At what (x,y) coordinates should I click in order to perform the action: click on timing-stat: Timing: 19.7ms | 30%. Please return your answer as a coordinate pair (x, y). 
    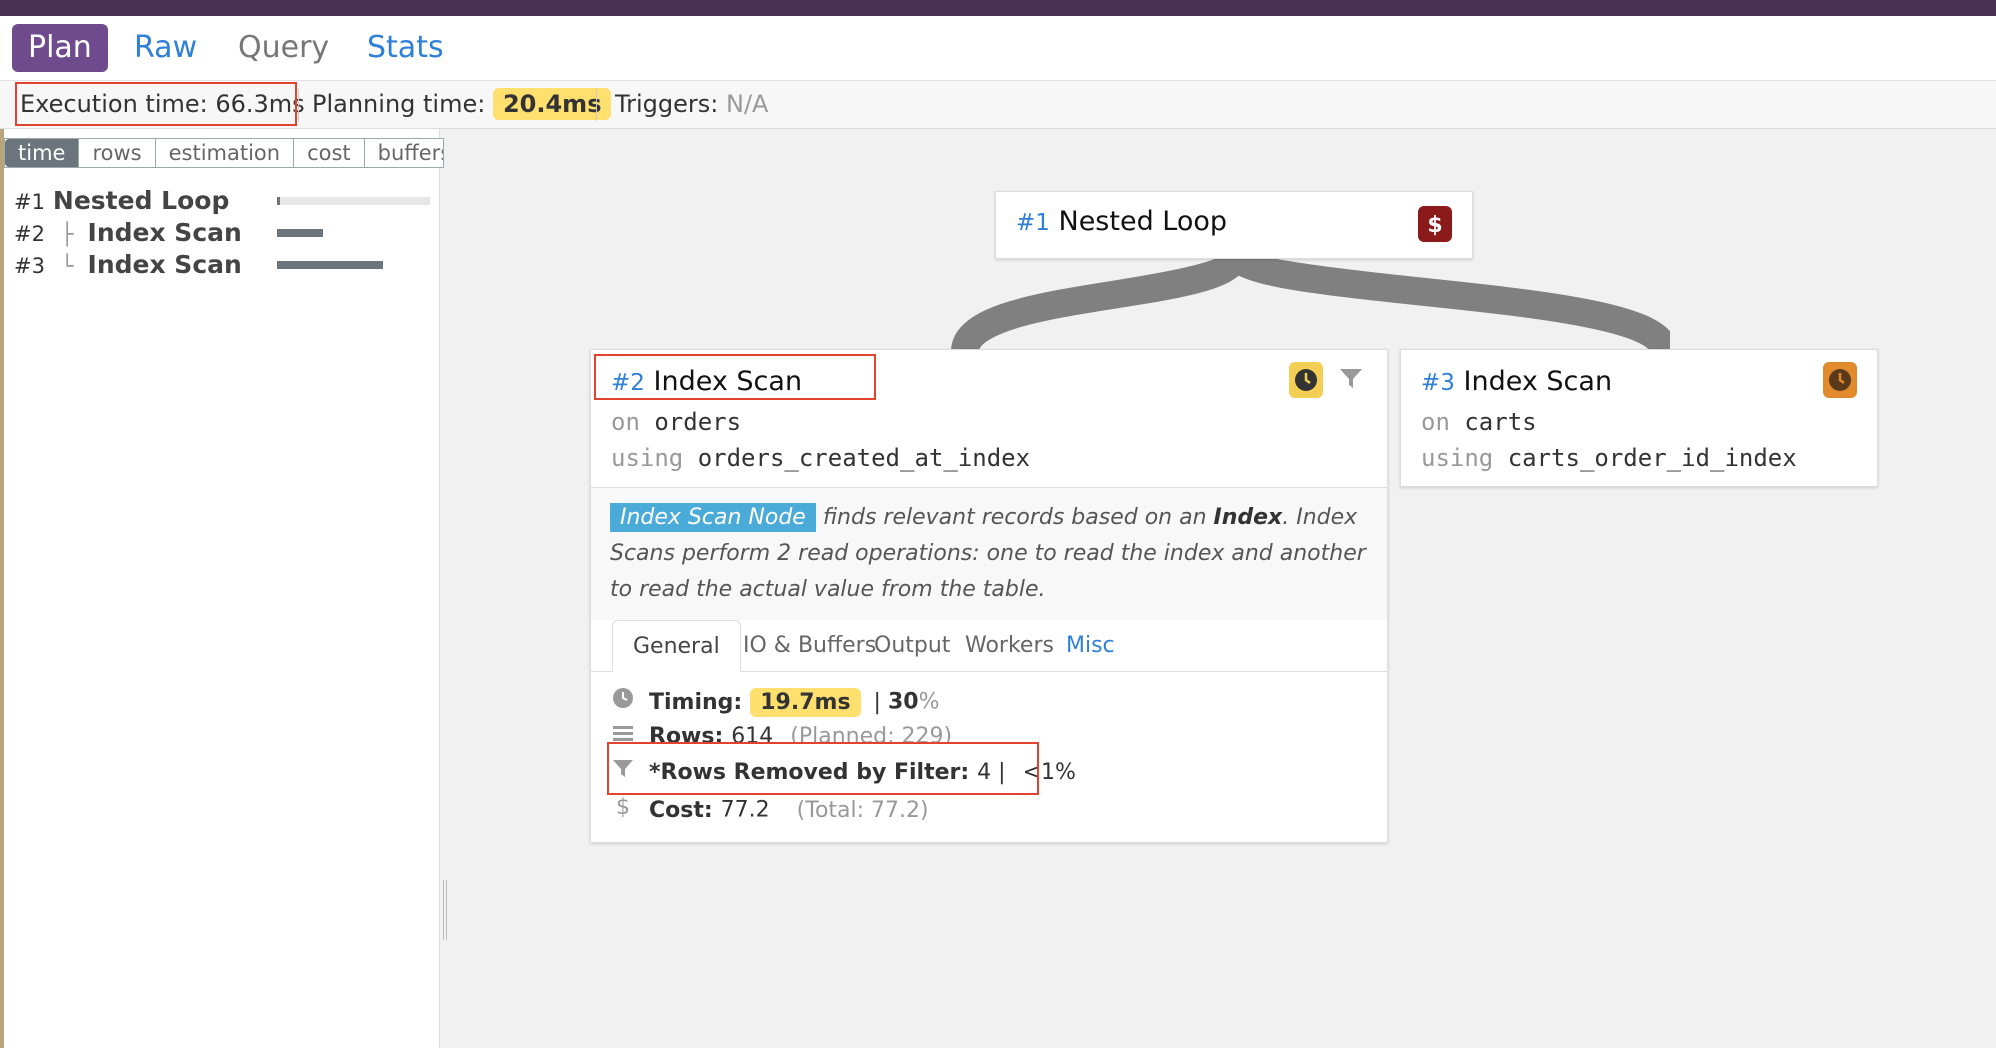
    Looking at the image, I should click on (776, 702).